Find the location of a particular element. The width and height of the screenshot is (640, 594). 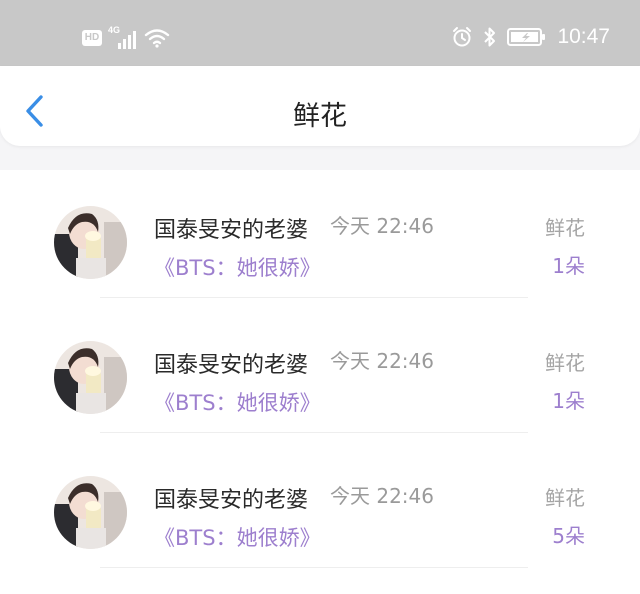

signal-icon: 4G is located at coordinates (123, 37).